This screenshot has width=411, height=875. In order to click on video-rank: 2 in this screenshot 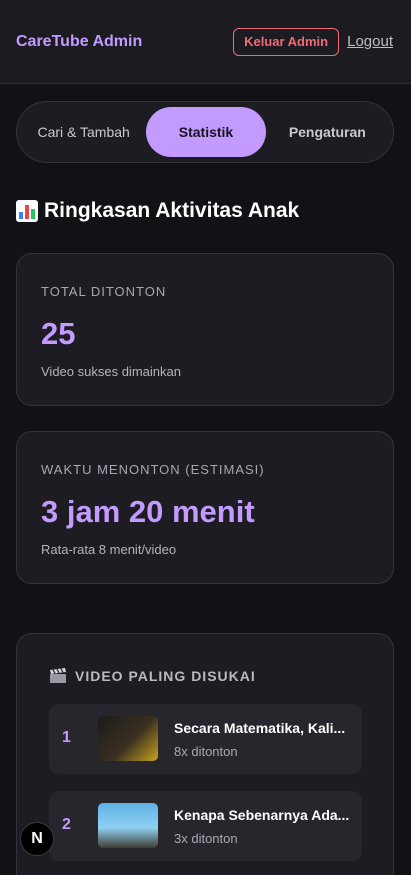, I will do `click(66, 824)`.